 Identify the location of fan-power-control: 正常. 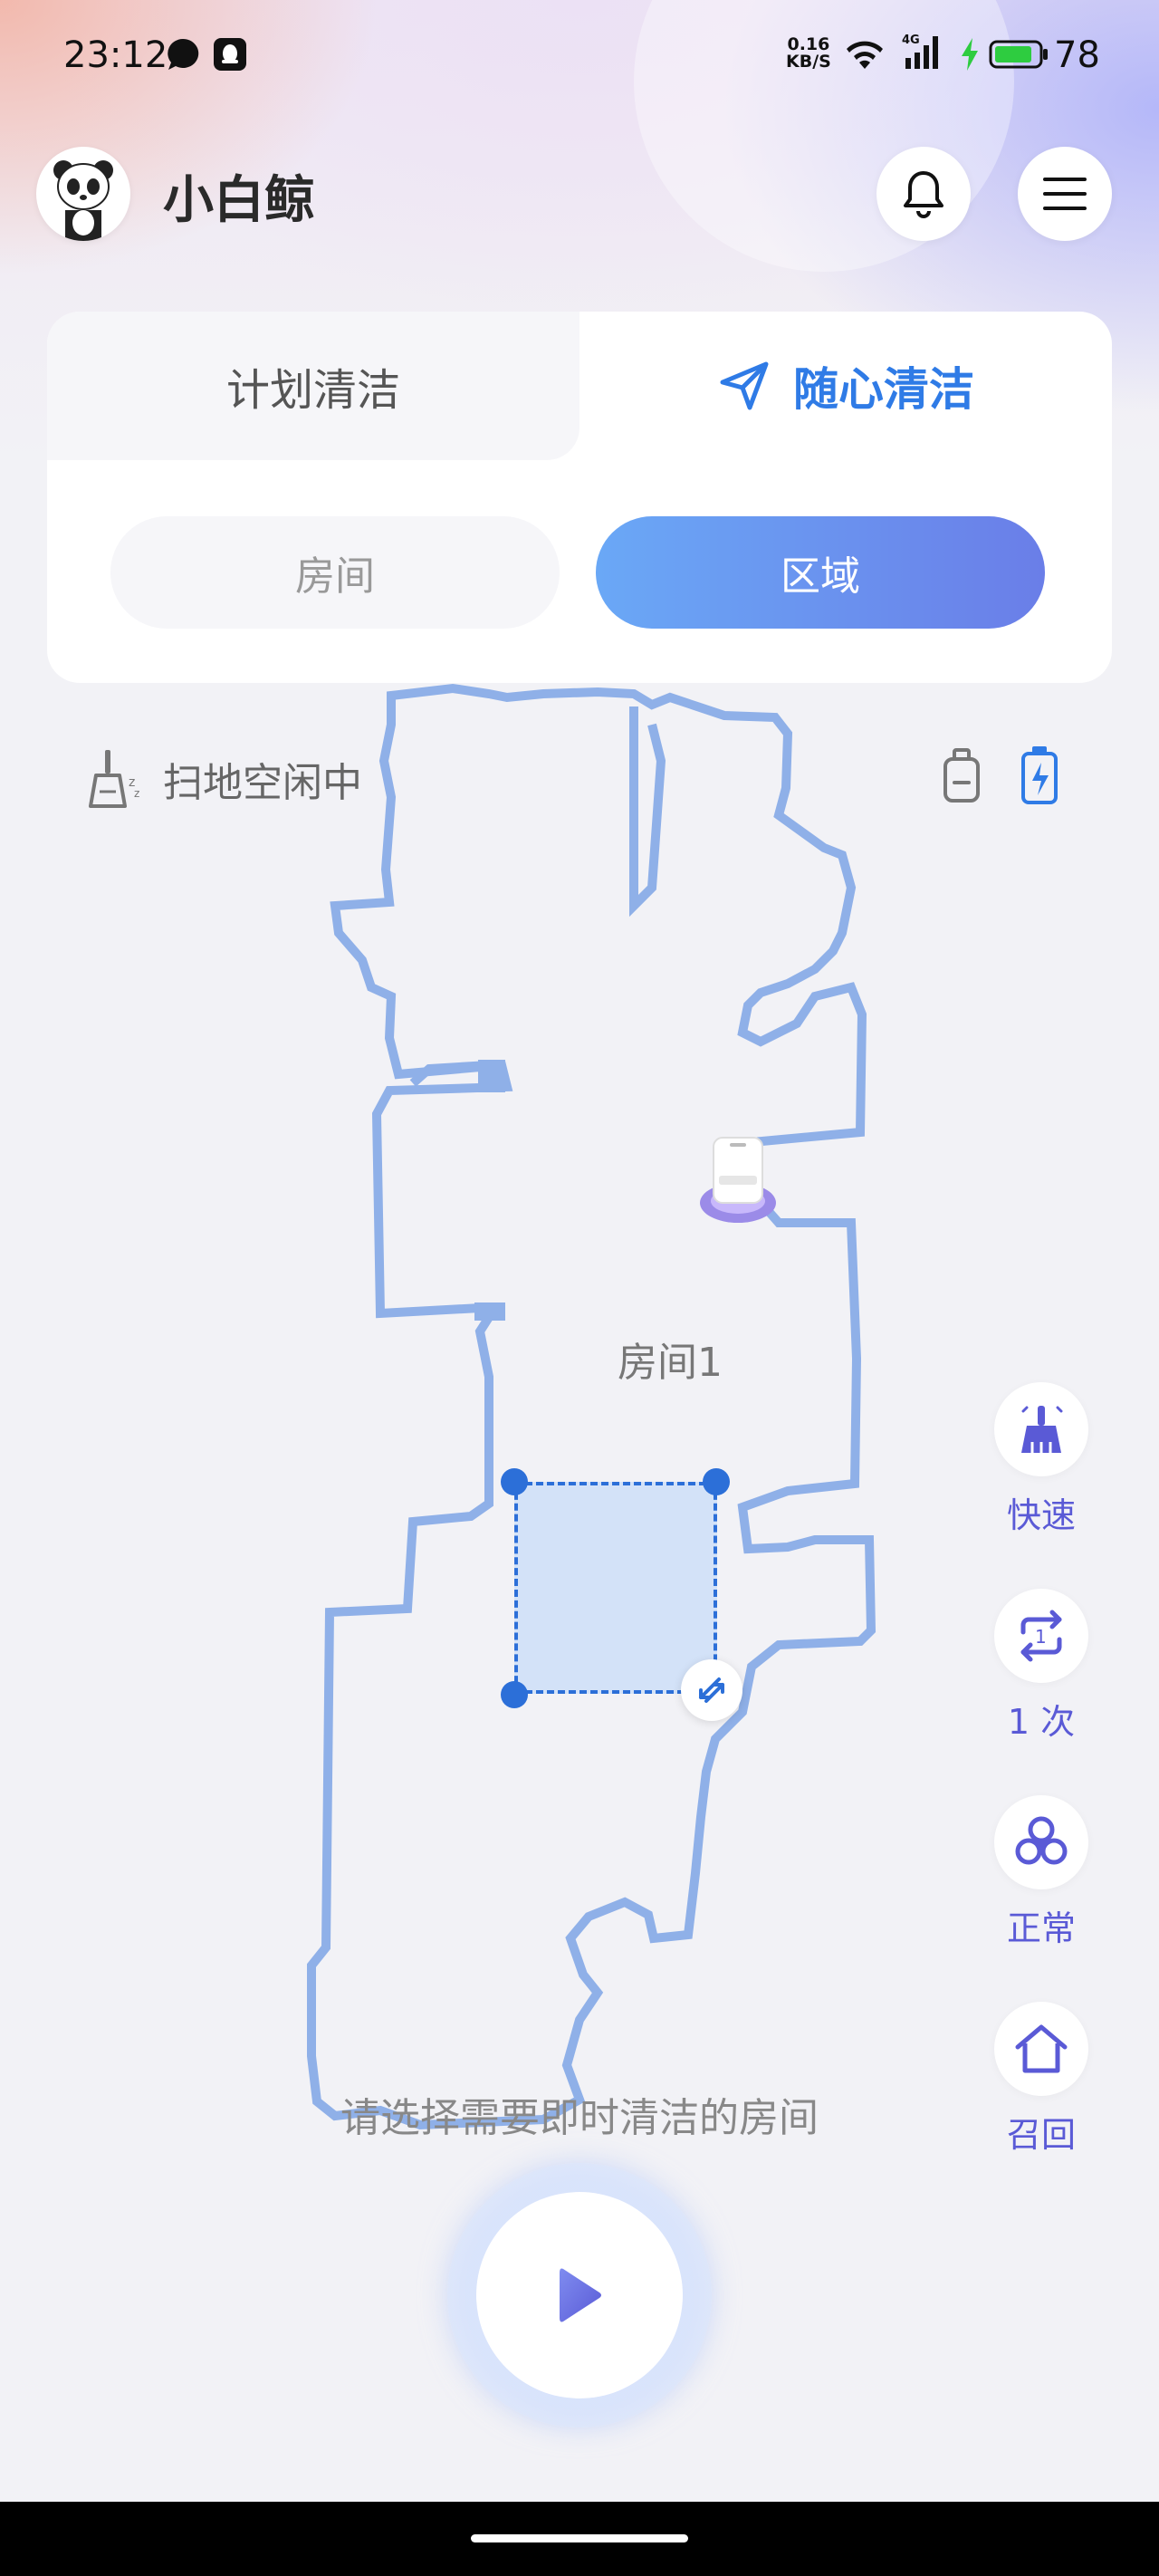
(1041, 1872).